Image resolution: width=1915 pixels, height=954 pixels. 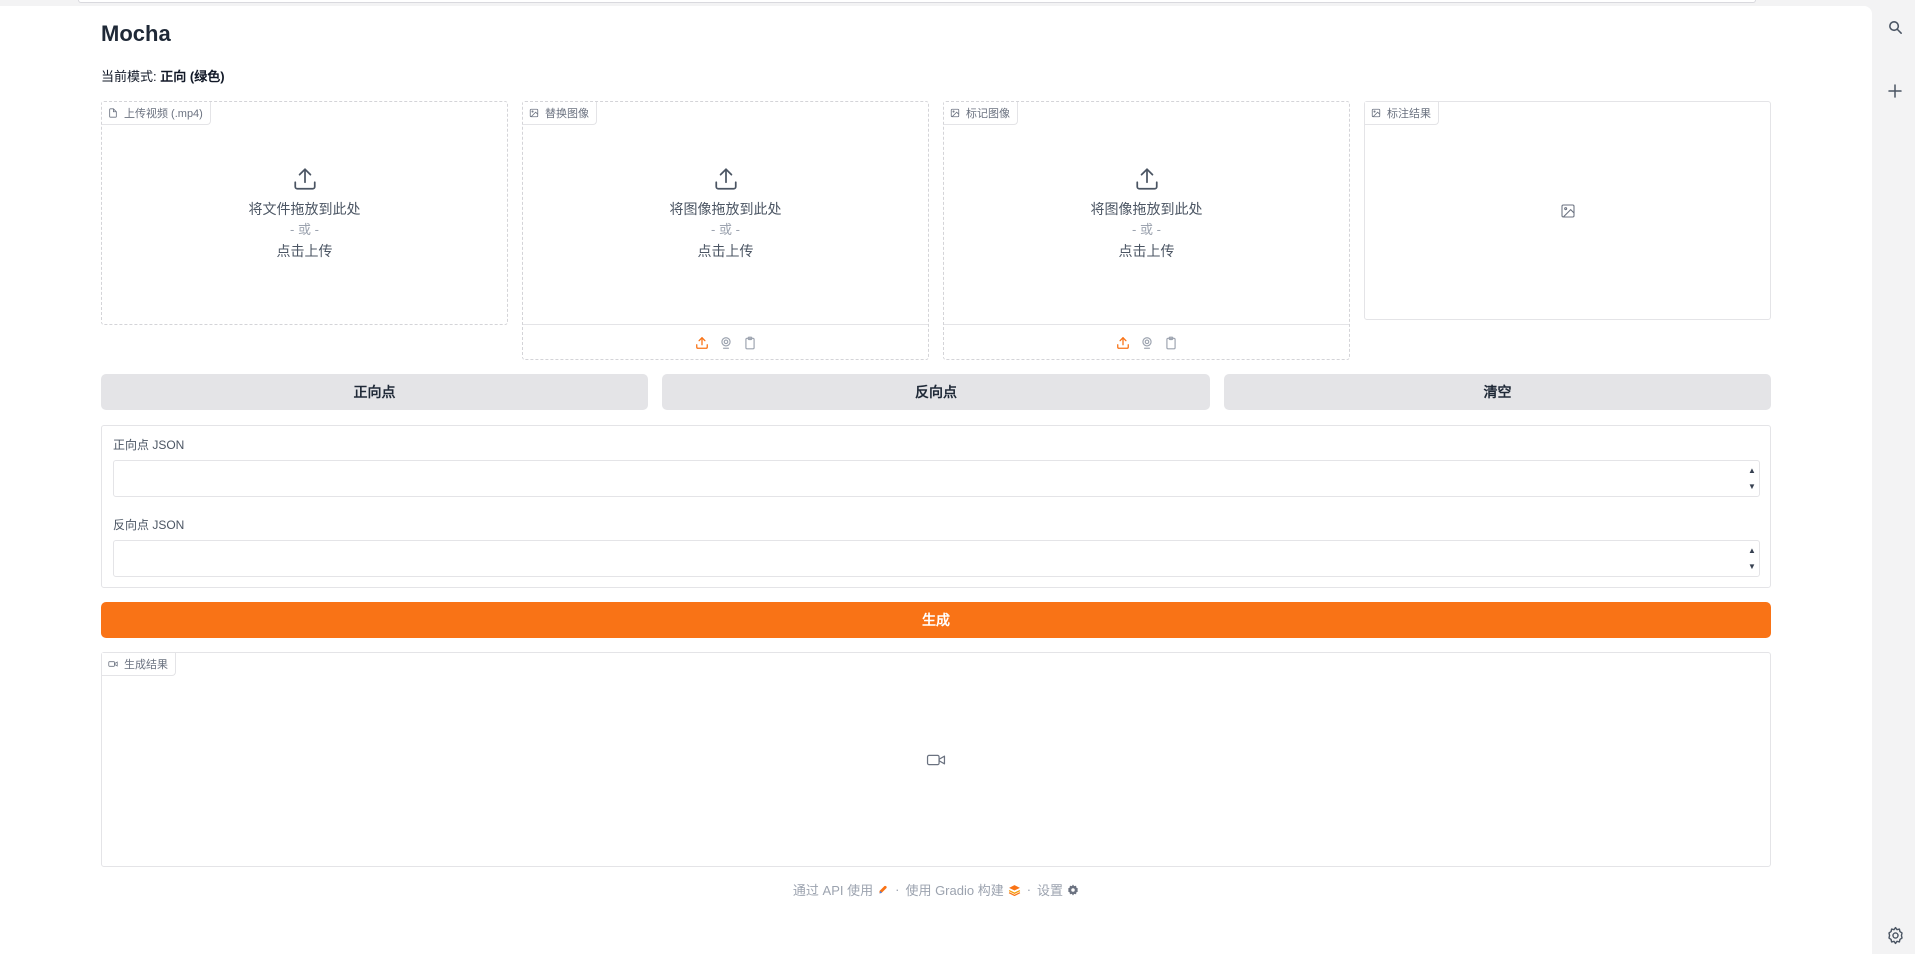 I want to click on mode-value: 正向 (绿色), so click(x=192, y=76).